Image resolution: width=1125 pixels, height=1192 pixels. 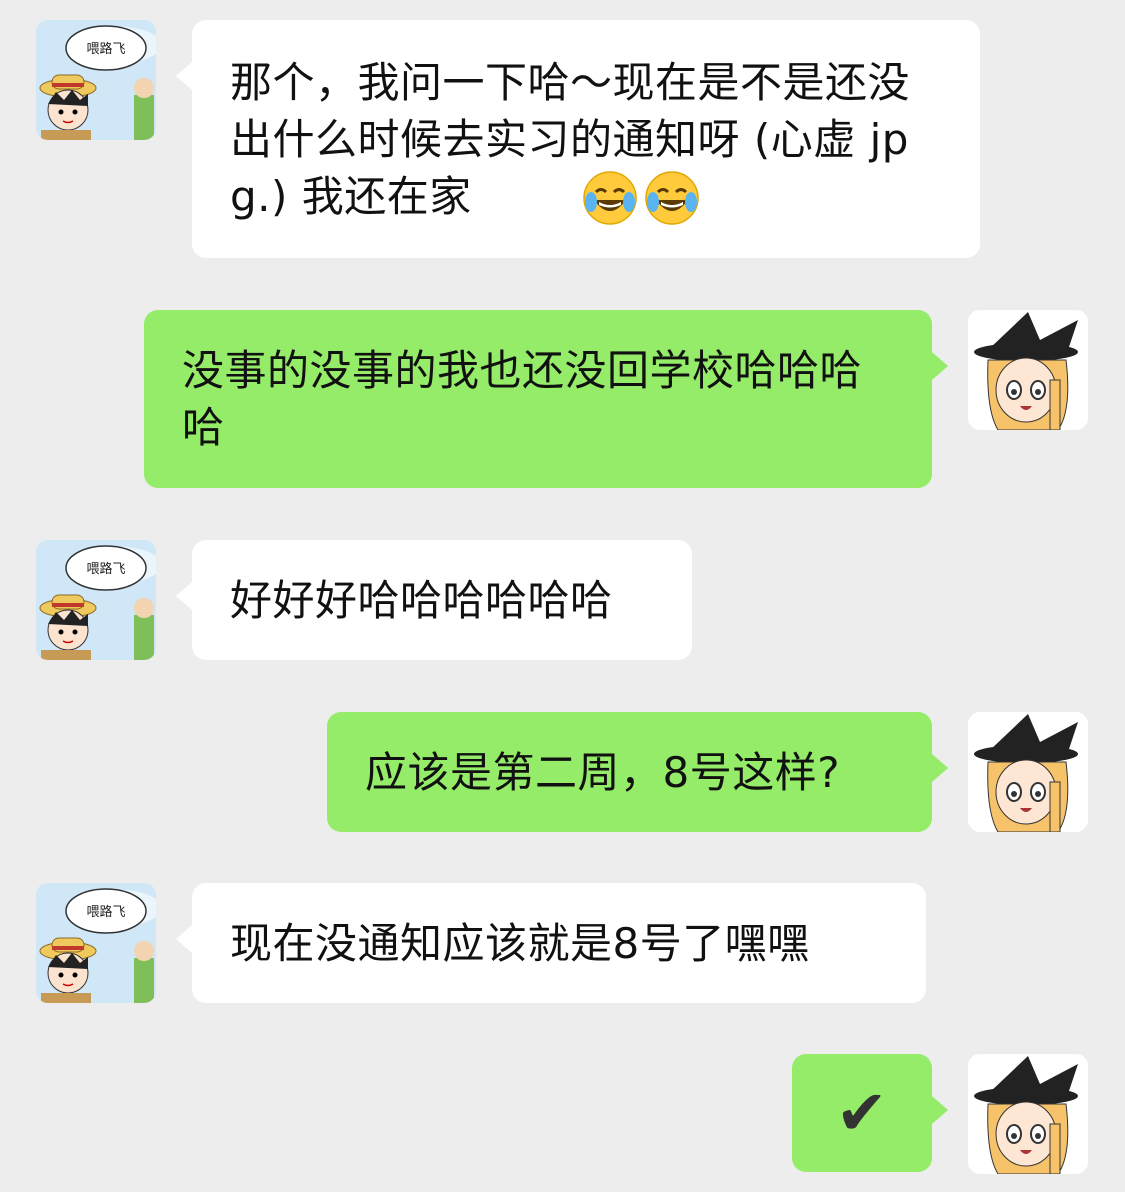 I want to click on message-text: 没事的没事的我也还没回学校哈哈哈哈, so click(x=522, y=399).